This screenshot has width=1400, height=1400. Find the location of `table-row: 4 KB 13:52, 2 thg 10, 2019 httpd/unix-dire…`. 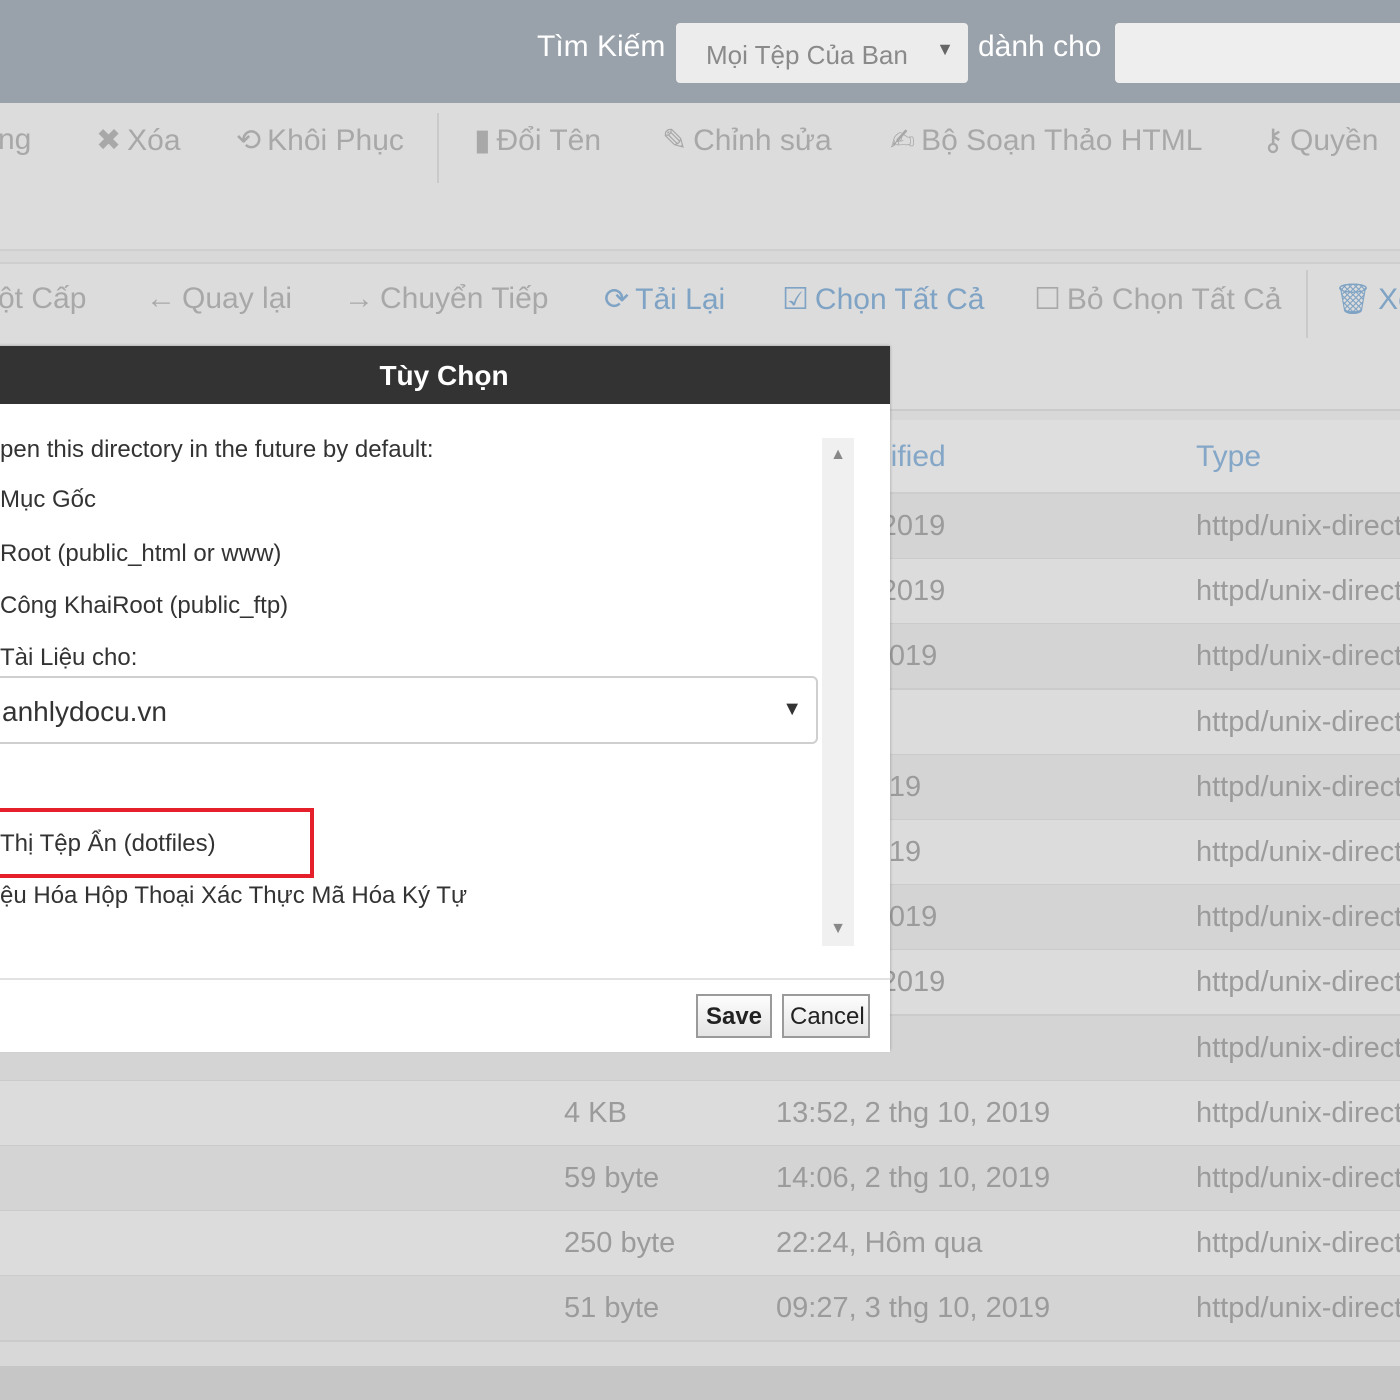

table-row: 4 KB 13:52, 2 thg 10, 2019 httpd/unix-dire… is located at coordinates (700, 1113).